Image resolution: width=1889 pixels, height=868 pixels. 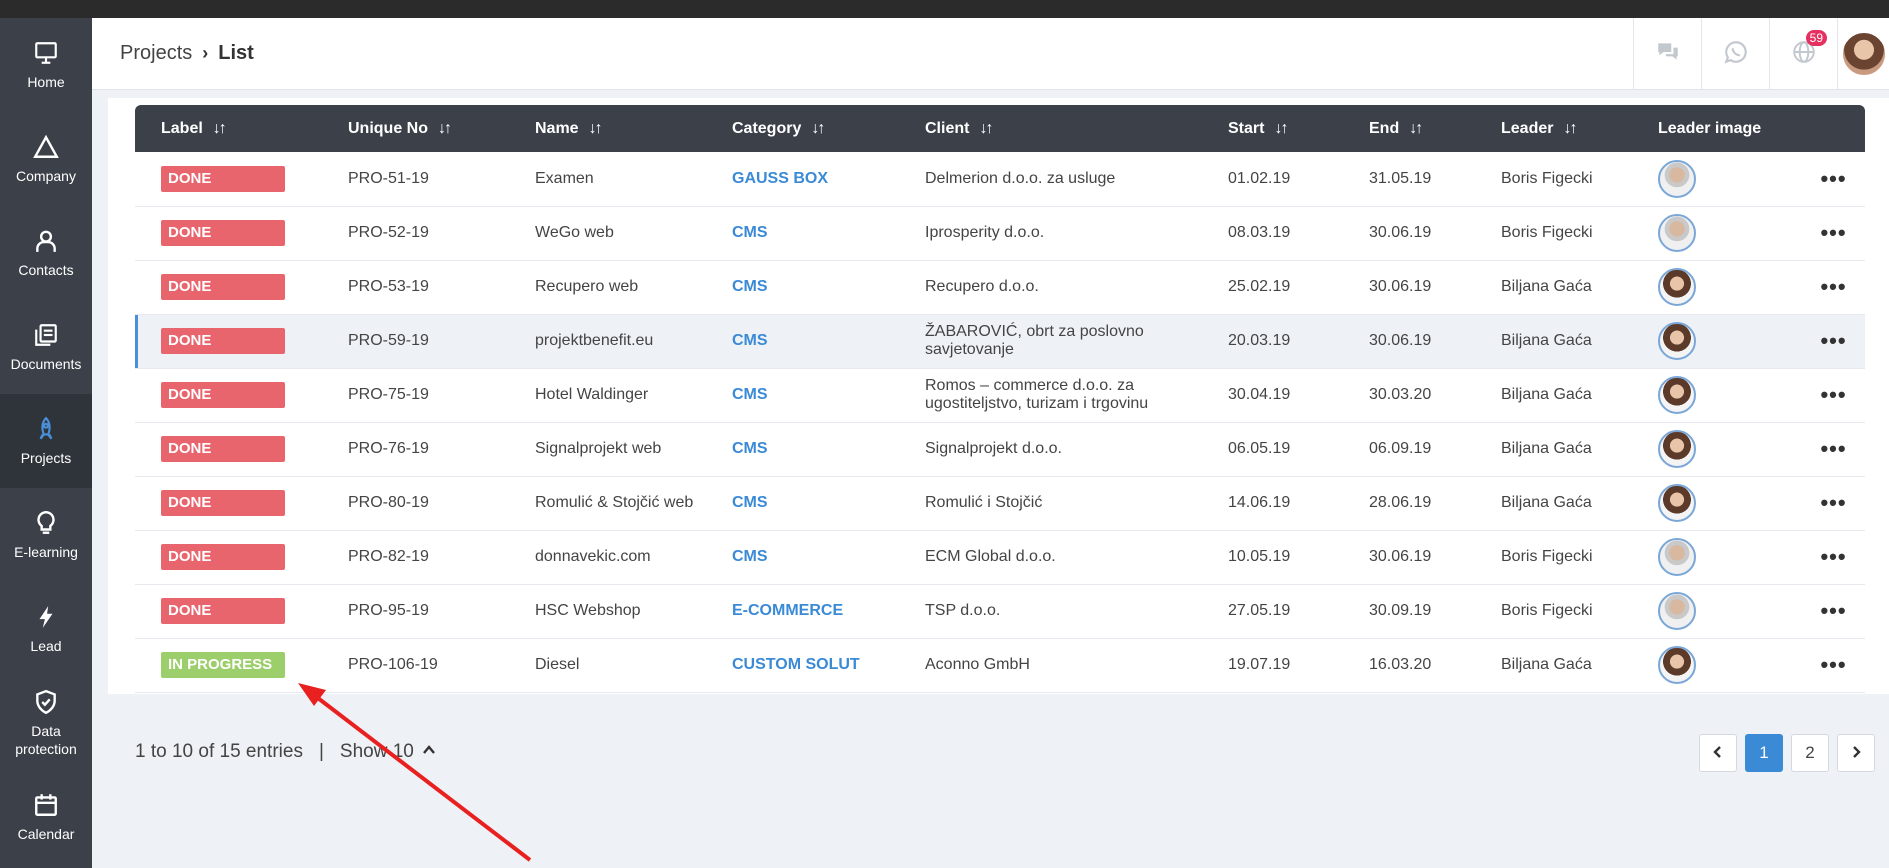 I want to click on sidebar-item-data-protection: Data protection, so click(x=46, y=723).